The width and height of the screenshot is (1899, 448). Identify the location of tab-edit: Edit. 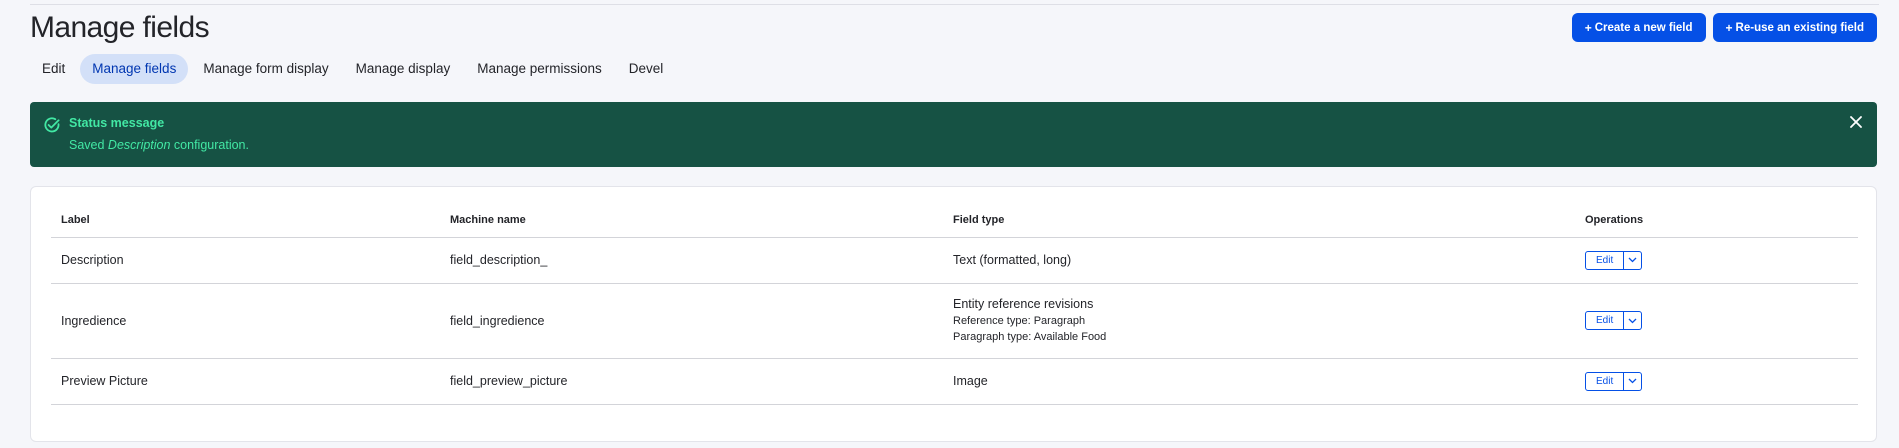
(53, 69).